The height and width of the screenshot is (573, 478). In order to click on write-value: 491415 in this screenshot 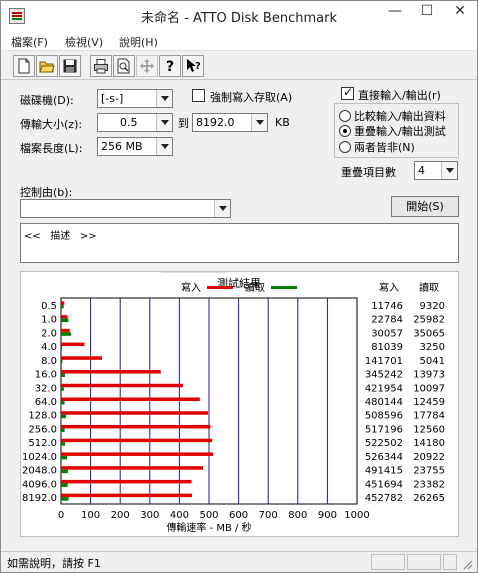, I will do `click(384, 471)`.